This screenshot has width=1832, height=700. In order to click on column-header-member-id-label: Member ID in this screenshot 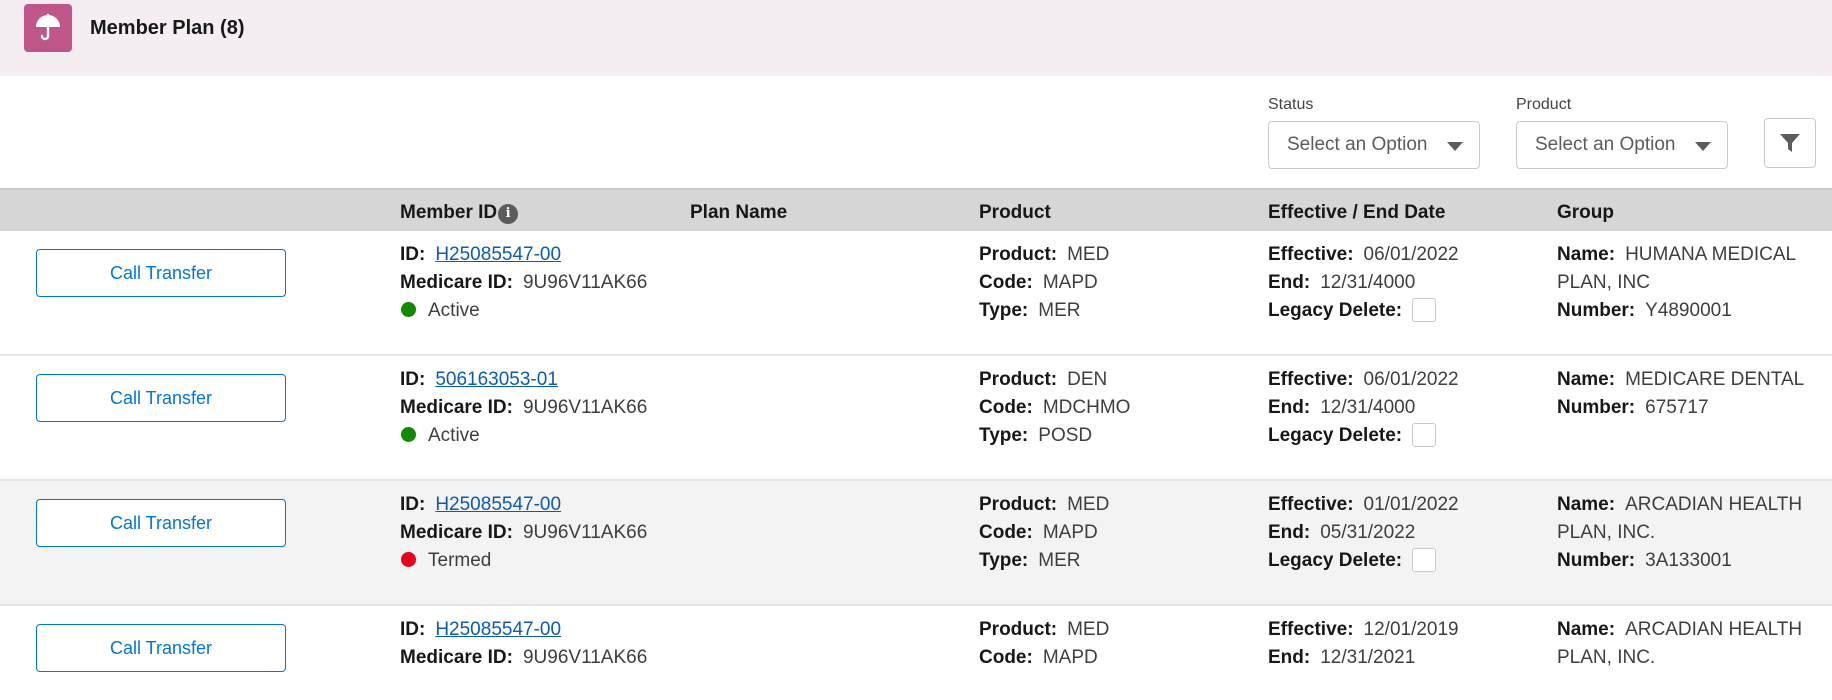, I will do `click(449, 212)`.